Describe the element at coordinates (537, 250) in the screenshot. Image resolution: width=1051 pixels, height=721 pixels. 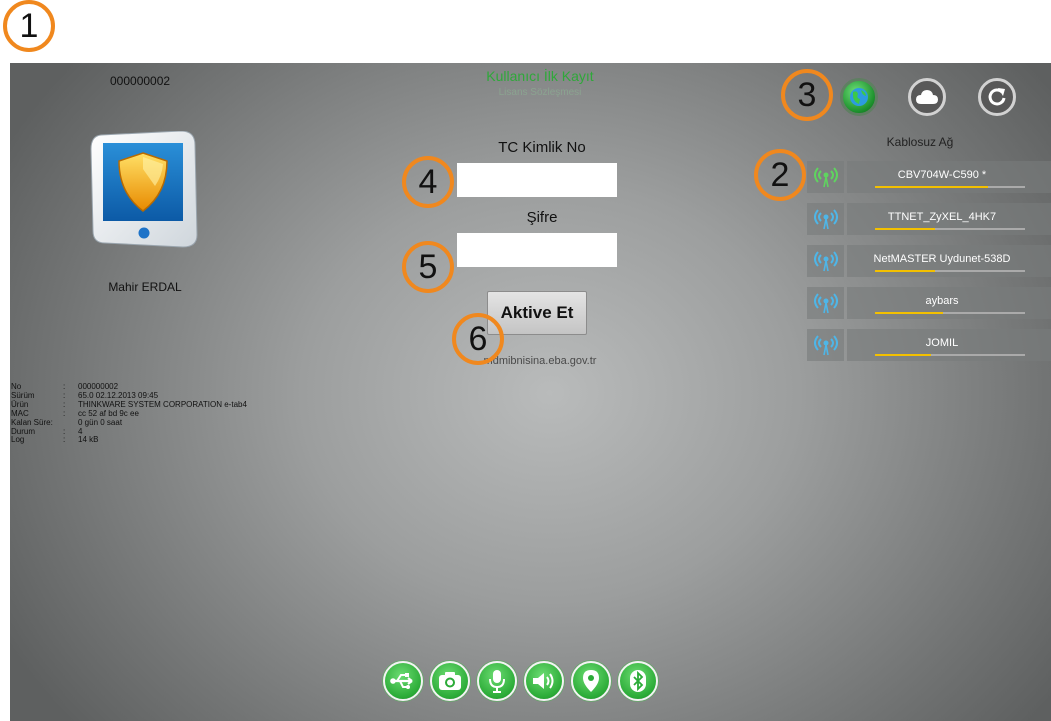
I see `password-input` at that location.